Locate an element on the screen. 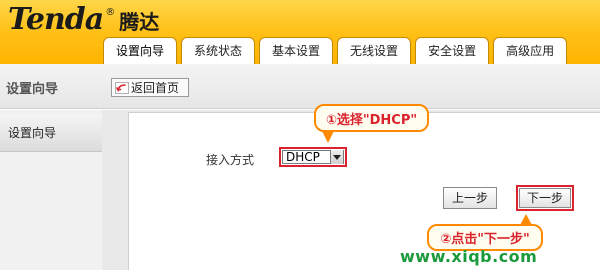  chevron-down-icon is located at coordinates (336, 157).